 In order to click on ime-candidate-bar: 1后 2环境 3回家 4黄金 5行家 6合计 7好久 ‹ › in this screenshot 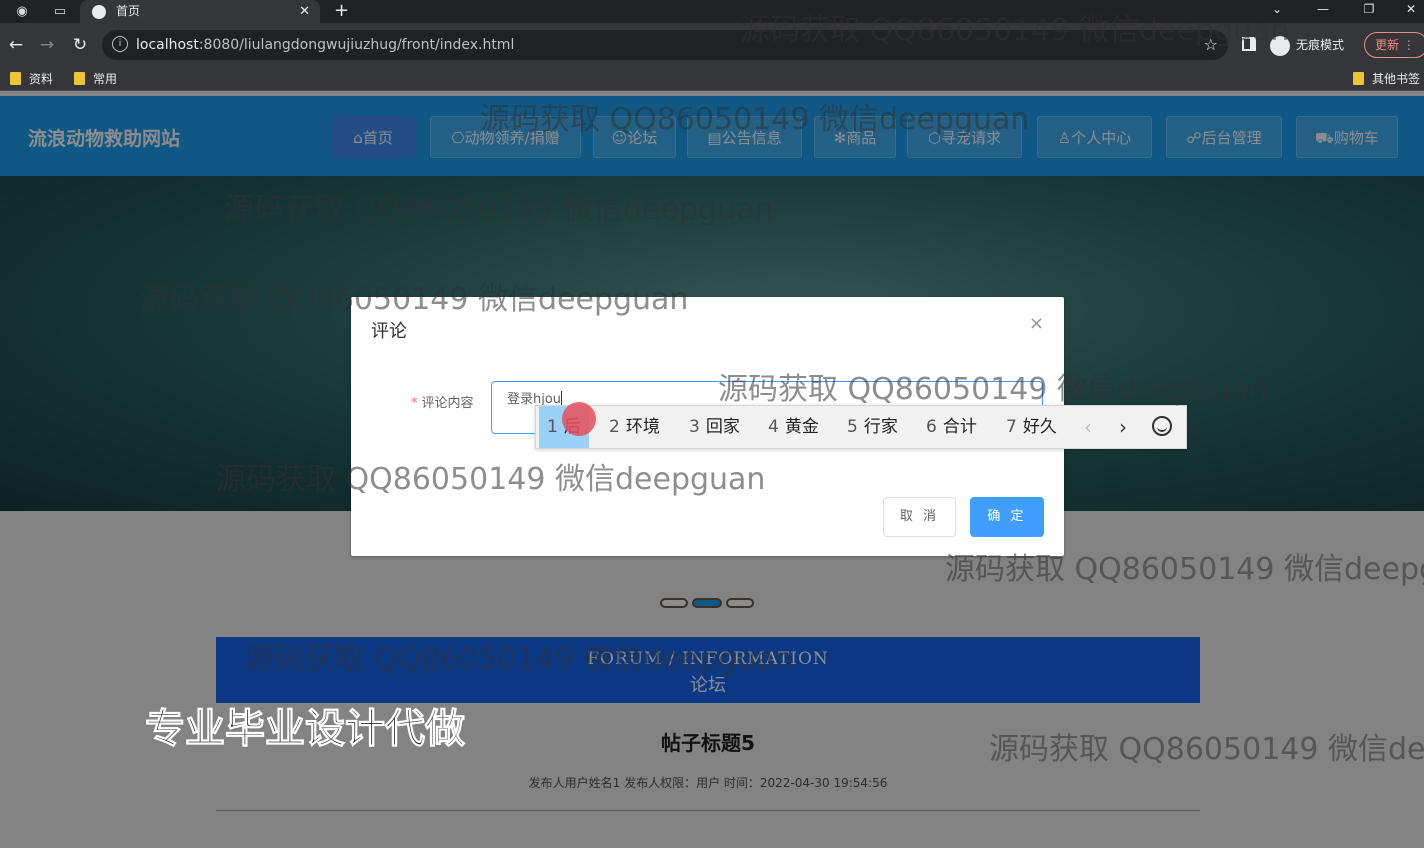, I will do `click(861, 427)`.